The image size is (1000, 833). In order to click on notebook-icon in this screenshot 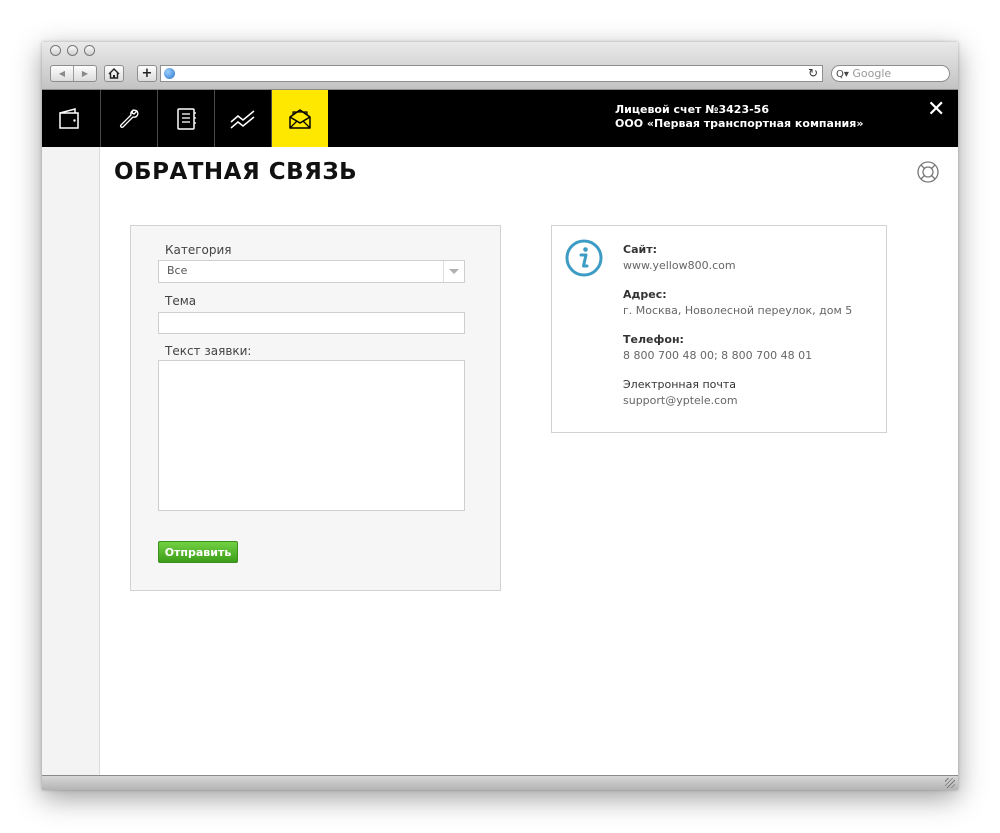, I will do `click(186, 118)`.